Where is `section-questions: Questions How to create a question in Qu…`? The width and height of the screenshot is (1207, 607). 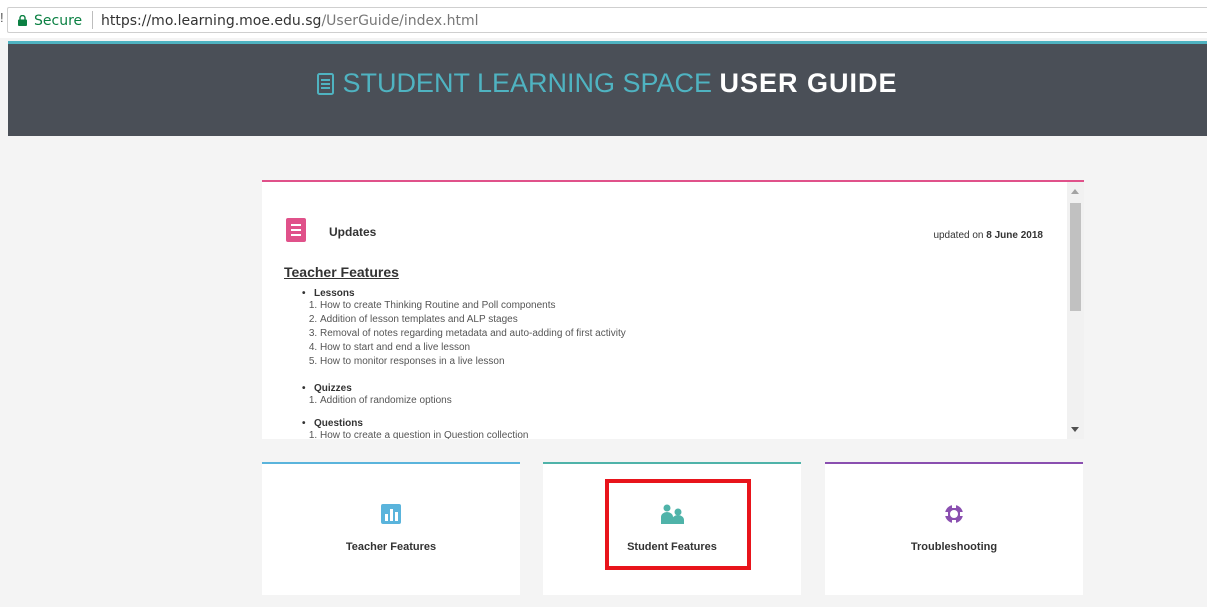
section-questions: Questions How to create a question in Qu… is located at coordinates (415, 428).